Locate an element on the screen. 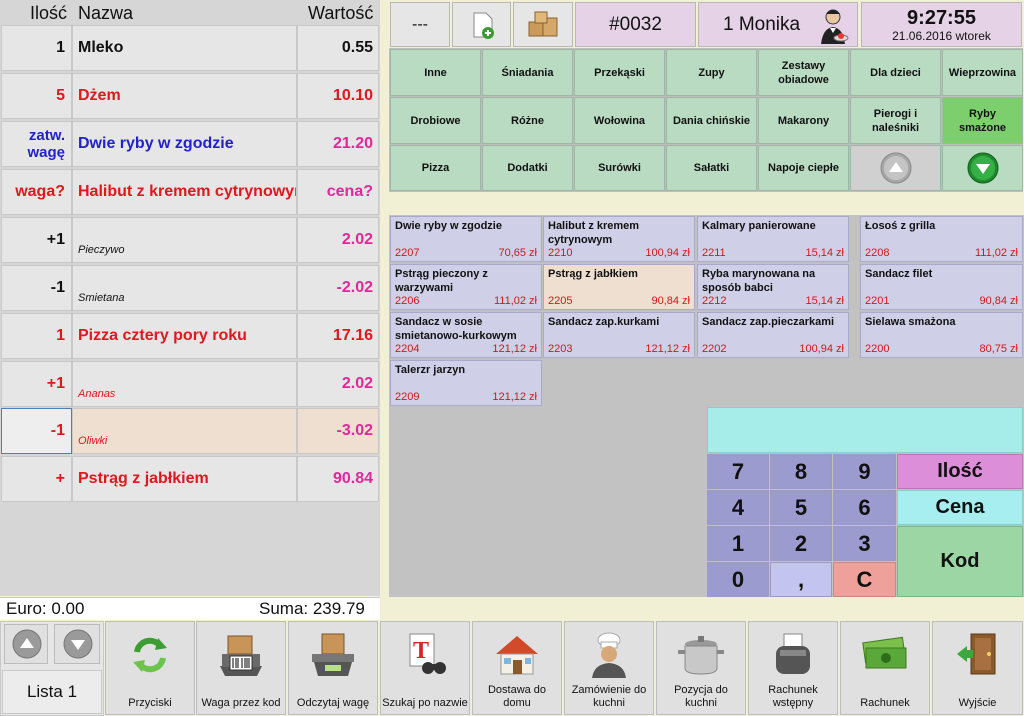 This screenshot has width=1024, height=716. product-tile: Sandacz zap.kurkami 2203 121,12 zł is located at coordinates (619, 335).